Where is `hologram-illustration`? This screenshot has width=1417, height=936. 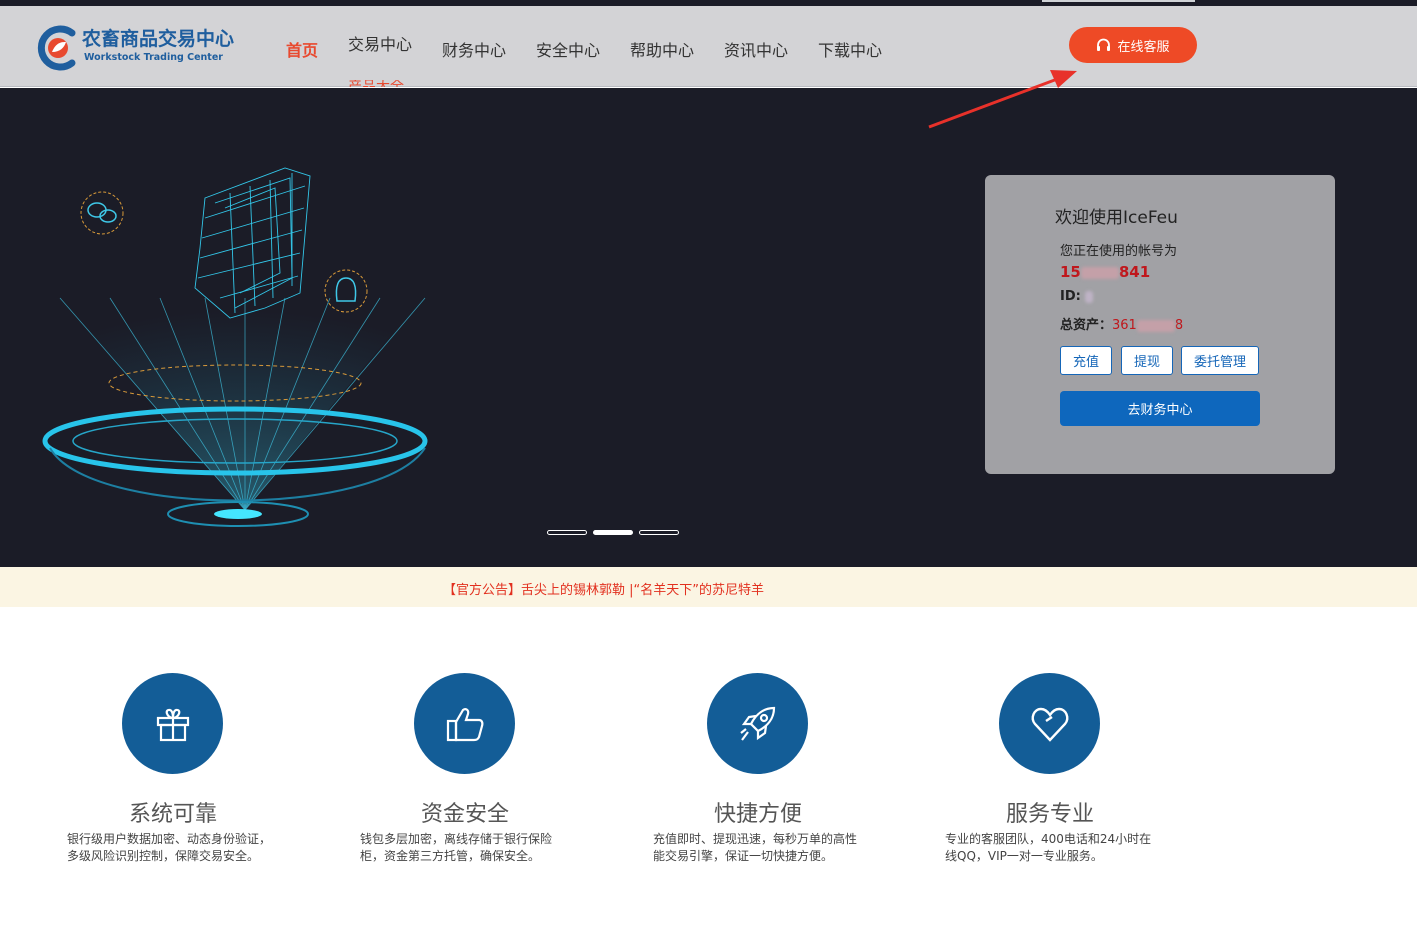
hologram-illustration is located at coordinates (236, 347).